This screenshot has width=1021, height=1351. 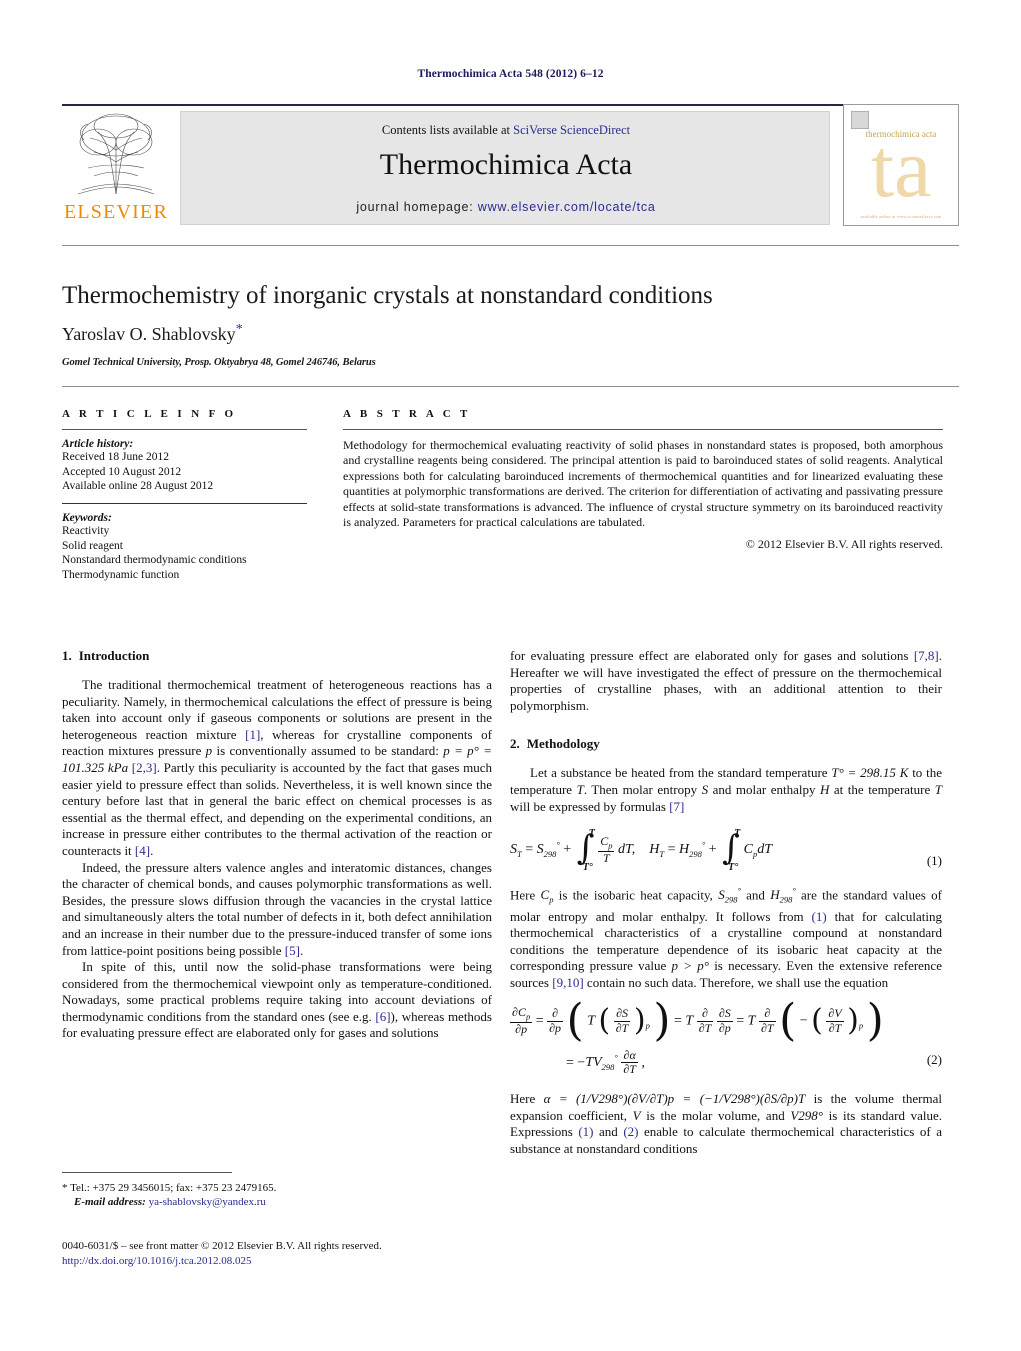 I want to click on eq2-num-ds: ∂S, so click(x=622, y=1014).